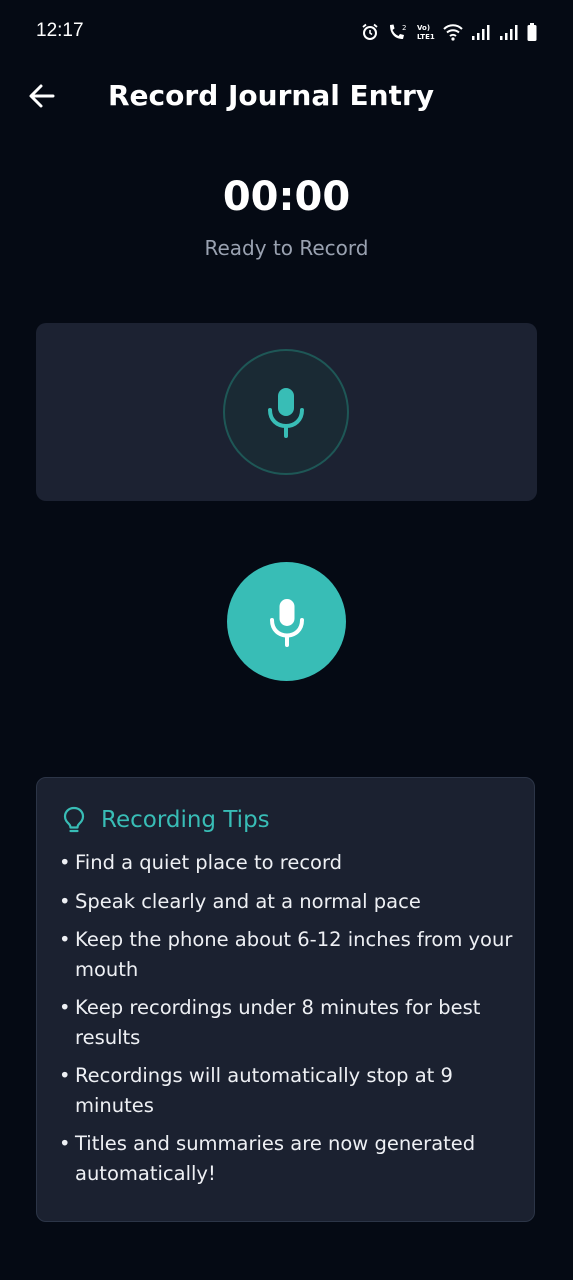  I want to click on visualizer-ring, so click(286, 412).